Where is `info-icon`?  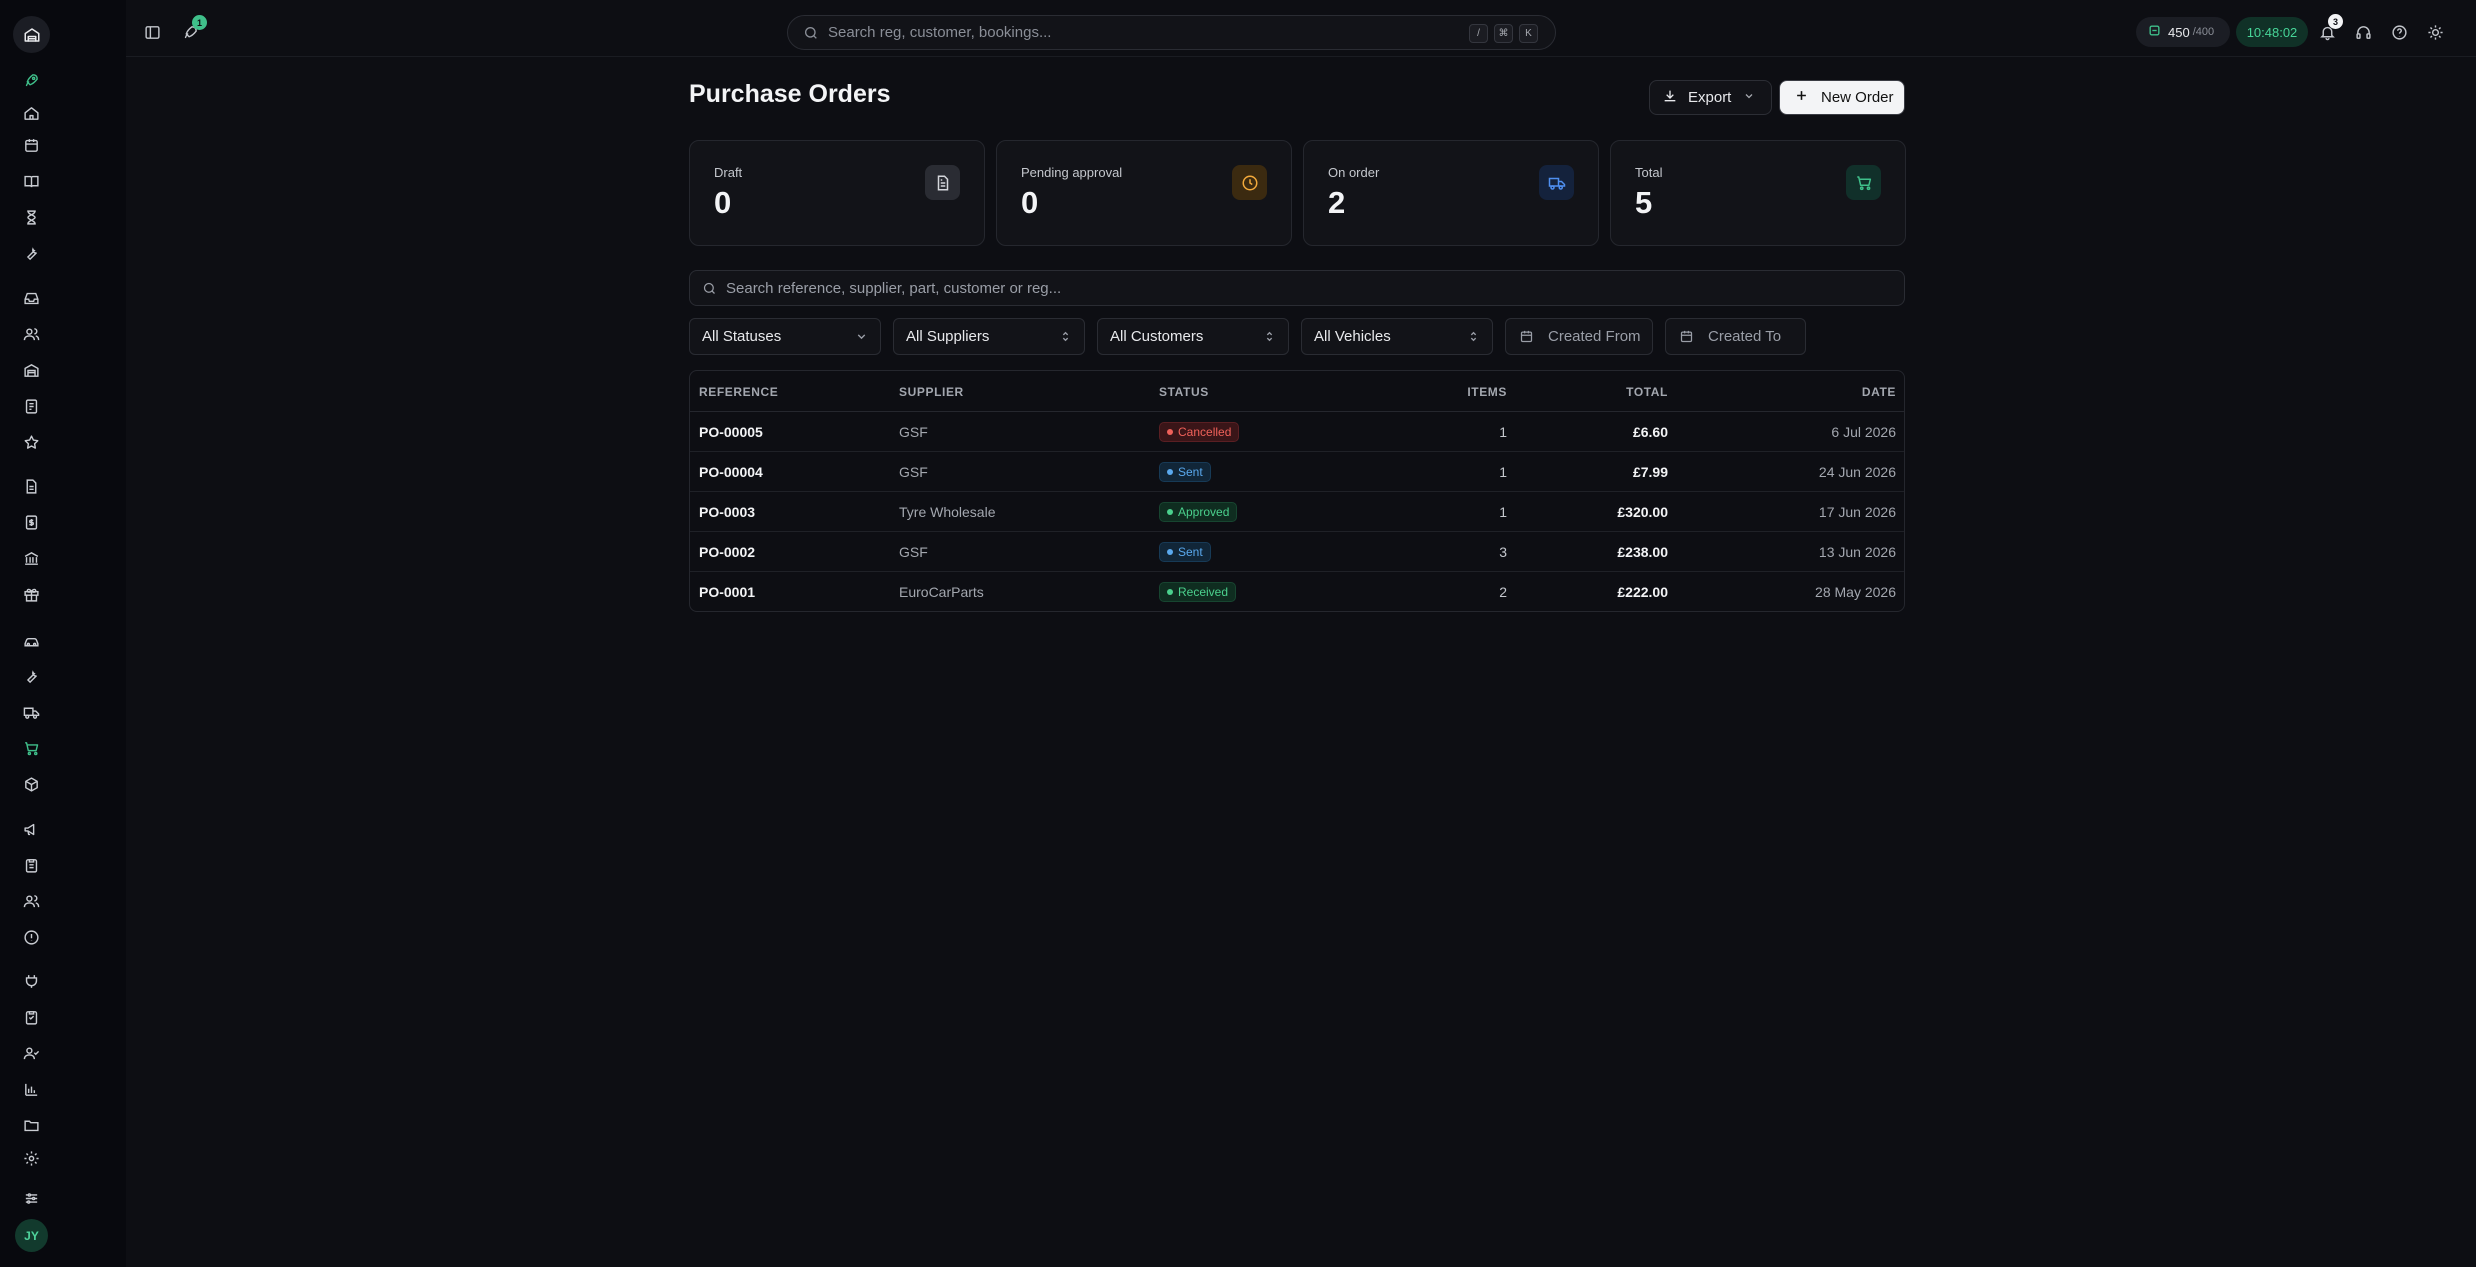 info-icon is located at coordinates (31, 937).